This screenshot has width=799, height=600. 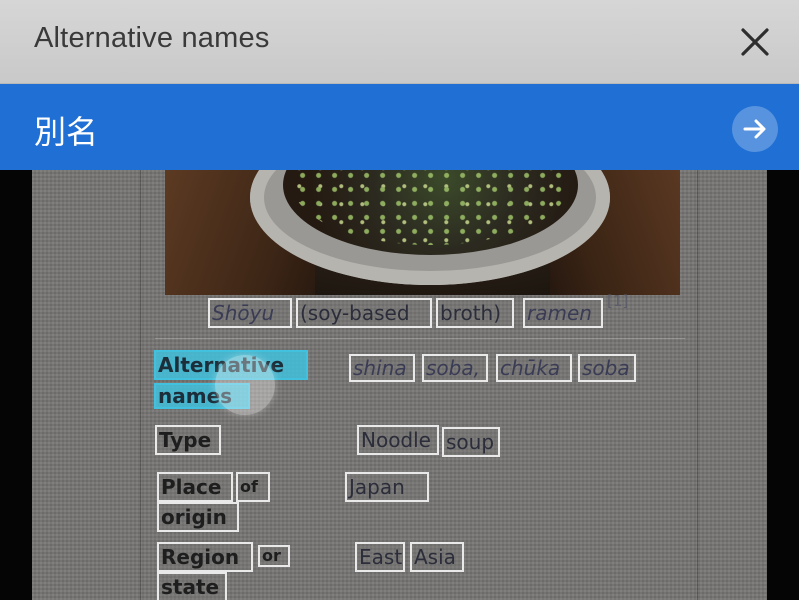 I want to click on ocr-word: East, so click(x=380, y=557).